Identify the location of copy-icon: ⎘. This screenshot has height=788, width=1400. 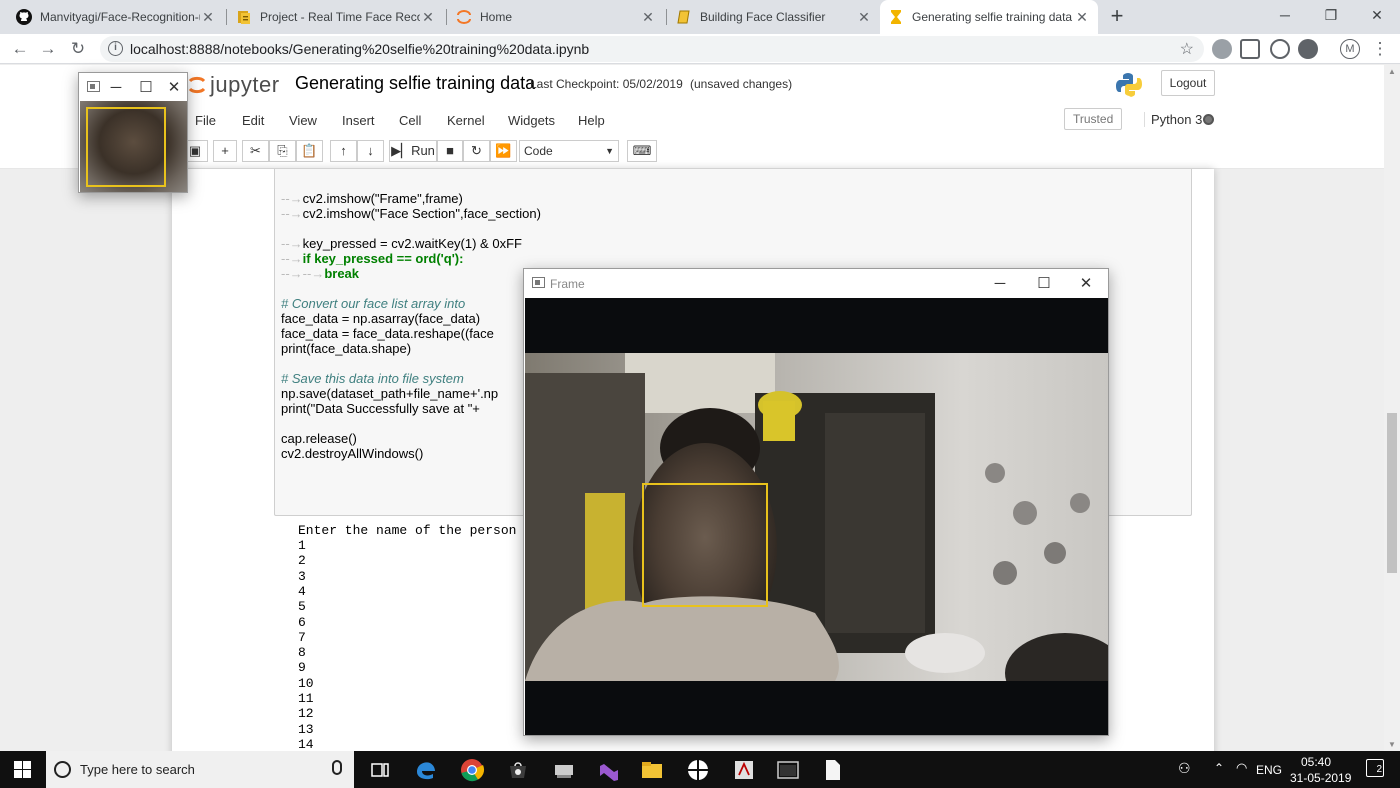
(282, 151).